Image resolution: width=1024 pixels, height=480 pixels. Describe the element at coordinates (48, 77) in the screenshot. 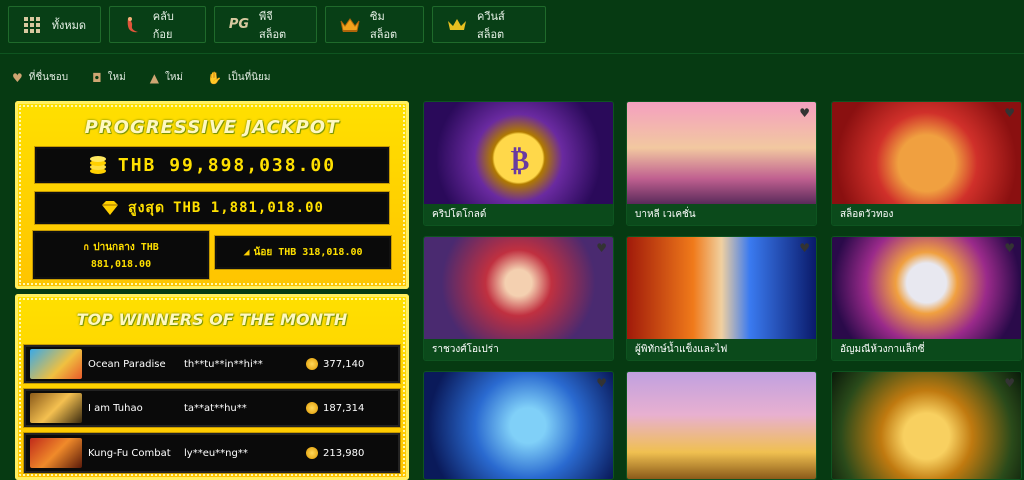

I see `filter-label: ที่ชื่นชอบ` at that location.